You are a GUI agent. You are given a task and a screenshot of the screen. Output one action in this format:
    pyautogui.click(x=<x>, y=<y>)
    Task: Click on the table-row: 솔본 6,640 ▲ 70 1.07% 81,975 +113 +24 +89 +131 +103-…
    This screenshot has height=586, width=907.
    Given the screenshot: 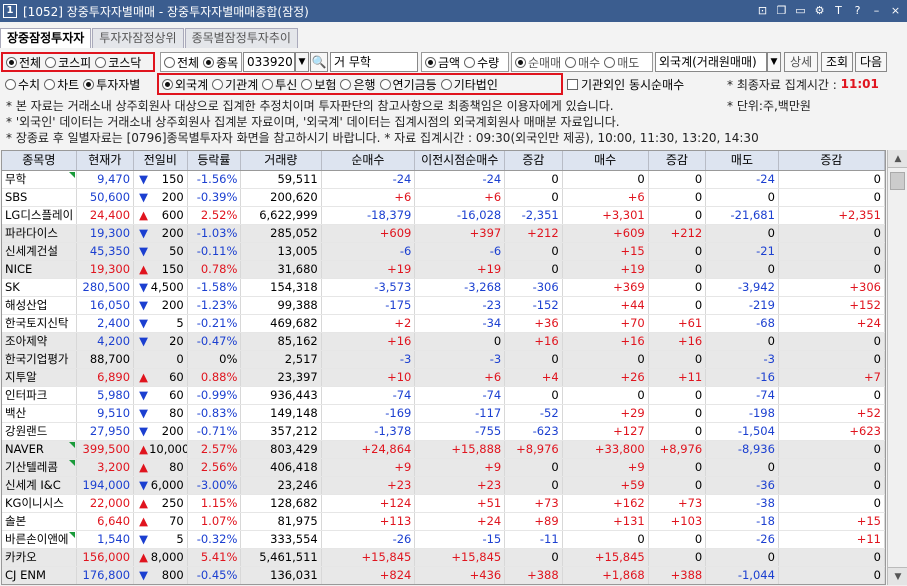 What is the action you would take?
    pyautogui.click(x=443, y=522)
    